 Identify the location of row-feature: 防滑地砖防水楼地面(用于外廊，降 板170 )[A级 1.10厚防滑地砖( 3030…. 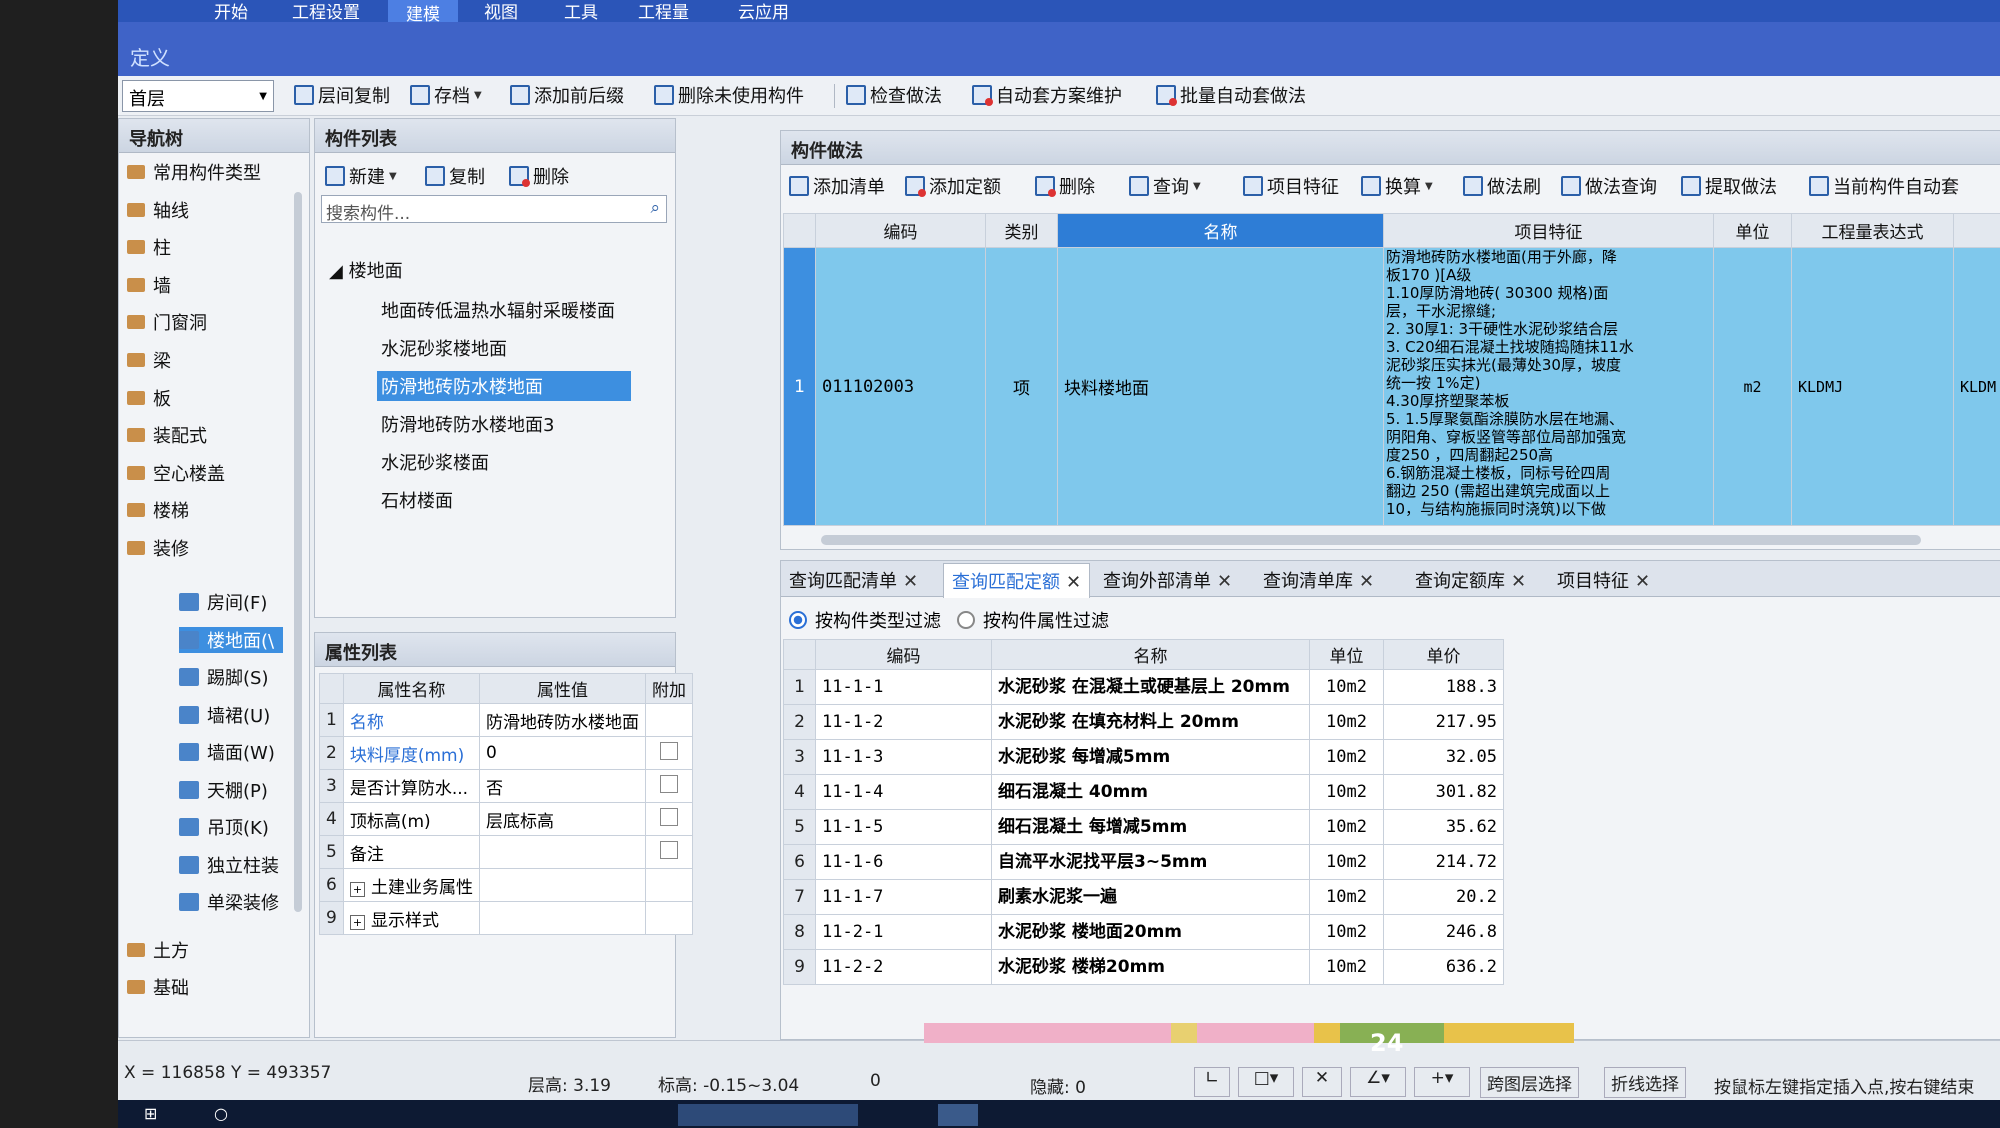
(1548, 386).